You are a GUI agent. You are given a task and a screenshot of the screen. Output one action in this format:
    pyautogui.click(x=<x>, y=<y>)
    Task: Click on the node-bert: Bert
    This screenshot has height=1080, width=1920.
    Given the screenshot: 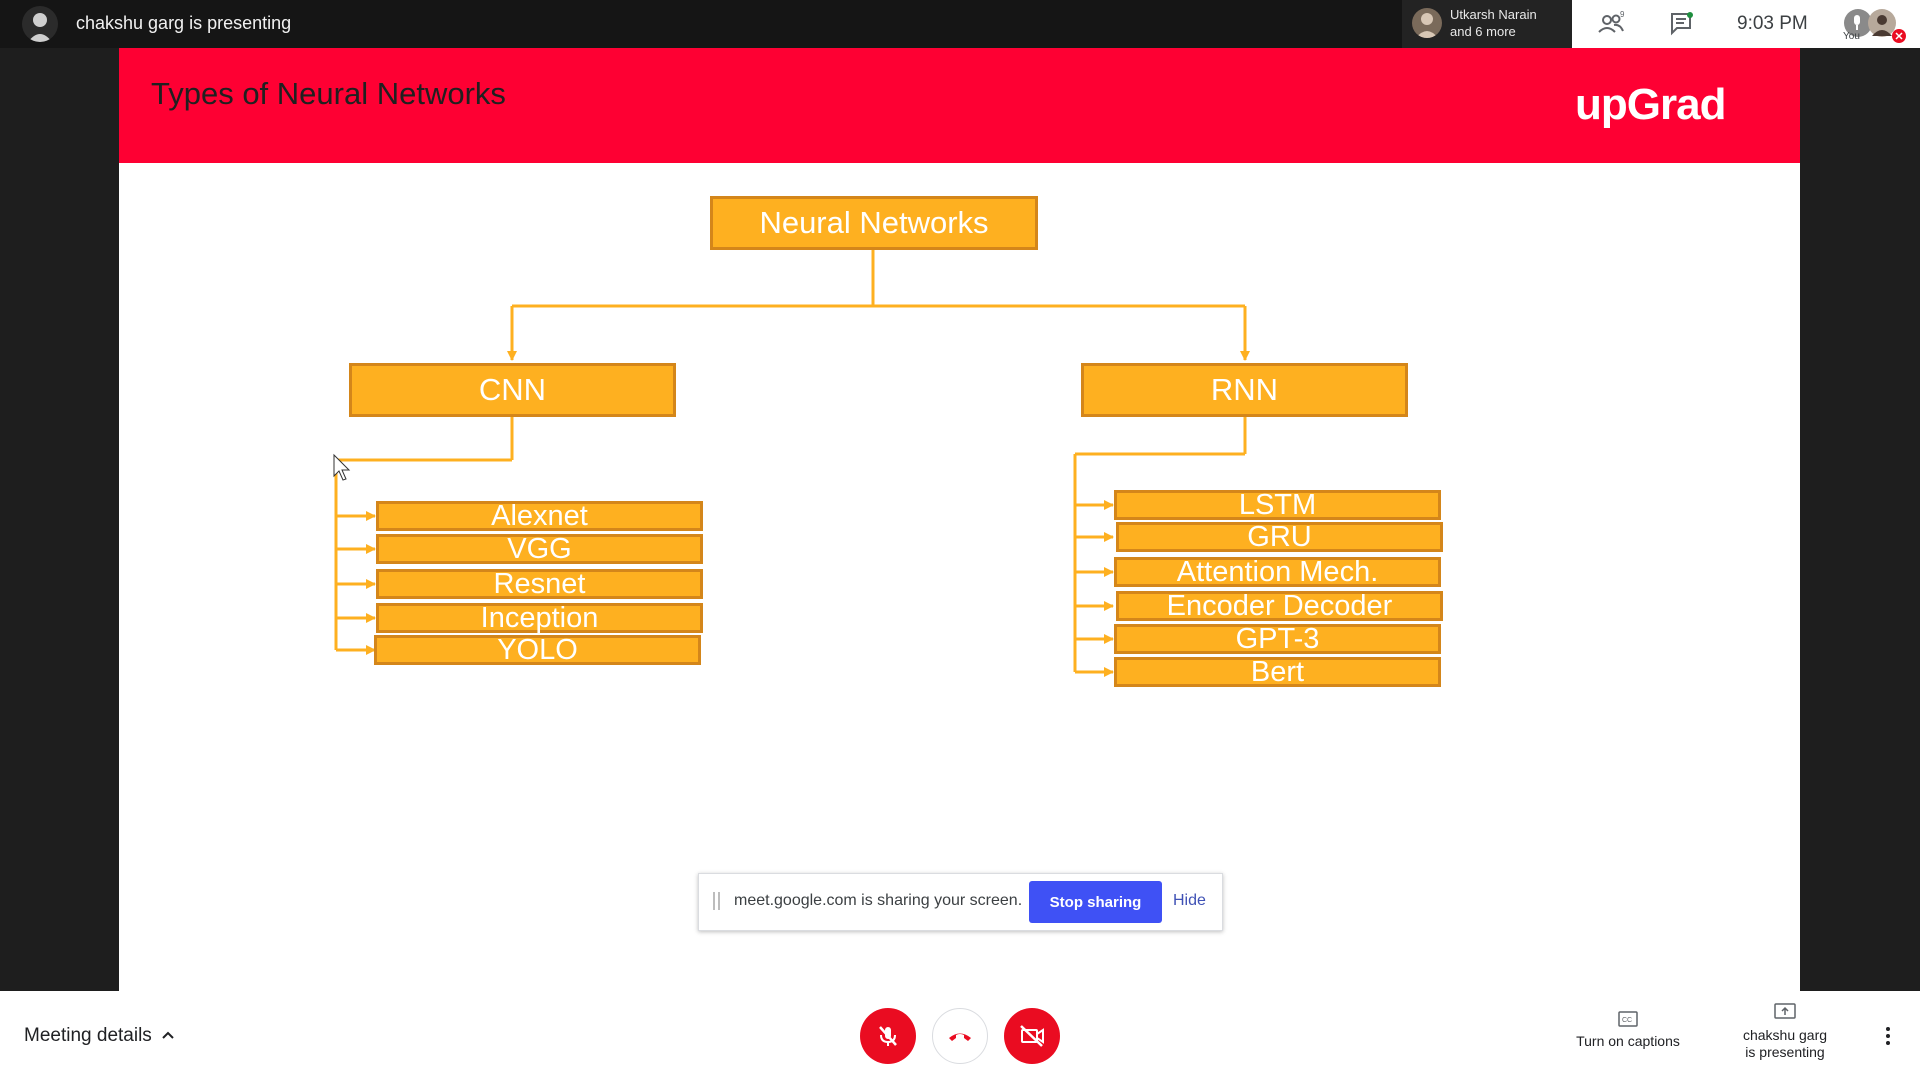 What is the action you would take?
    pyautogui.click(x=1277, y=672)
    